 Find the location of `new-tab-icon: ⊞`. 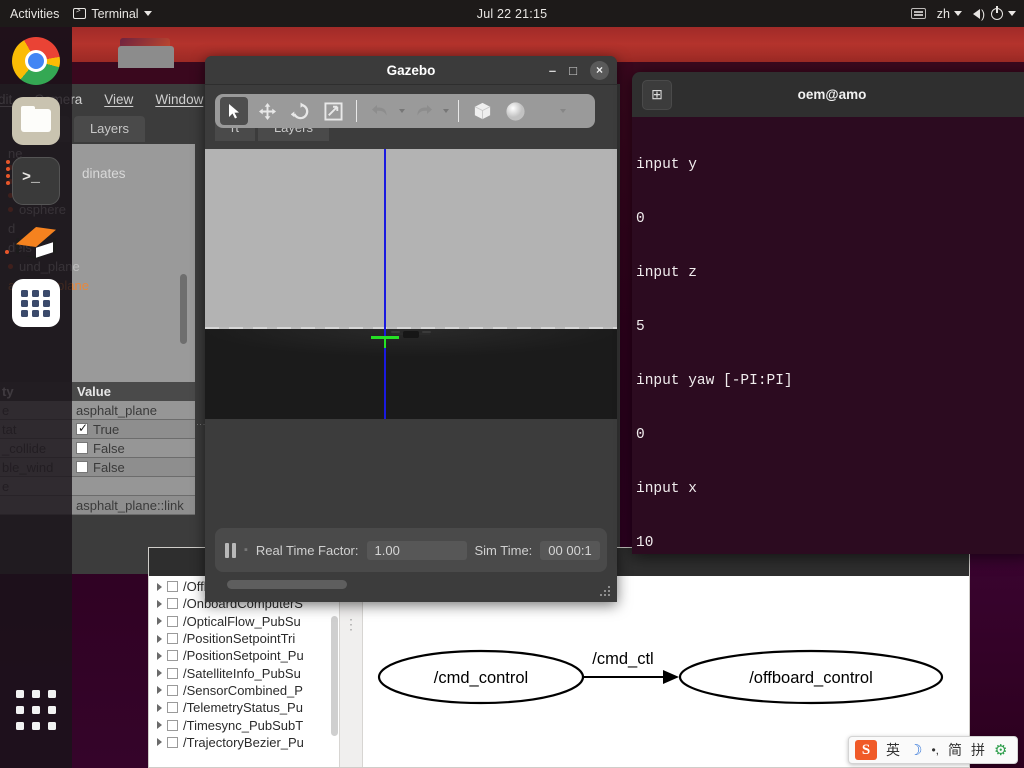

new-tab-icon: ⊞ is located at coordinates (657, 94).